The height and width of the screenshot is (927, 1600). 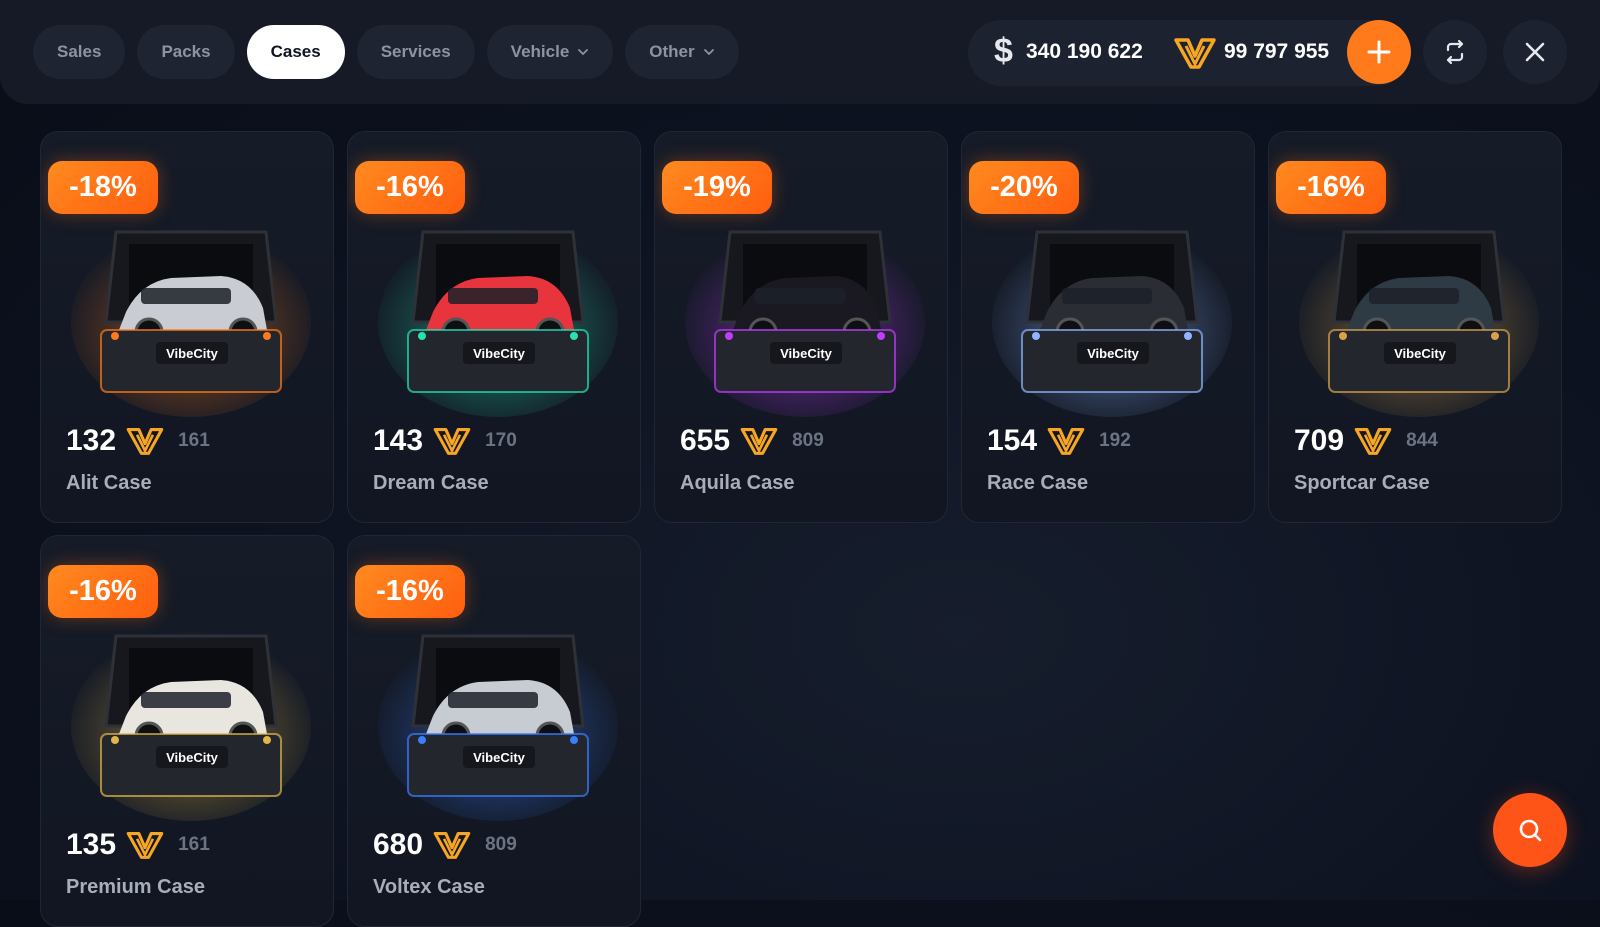 I want to click on tab-label: Services, so click(x=415, y=51).